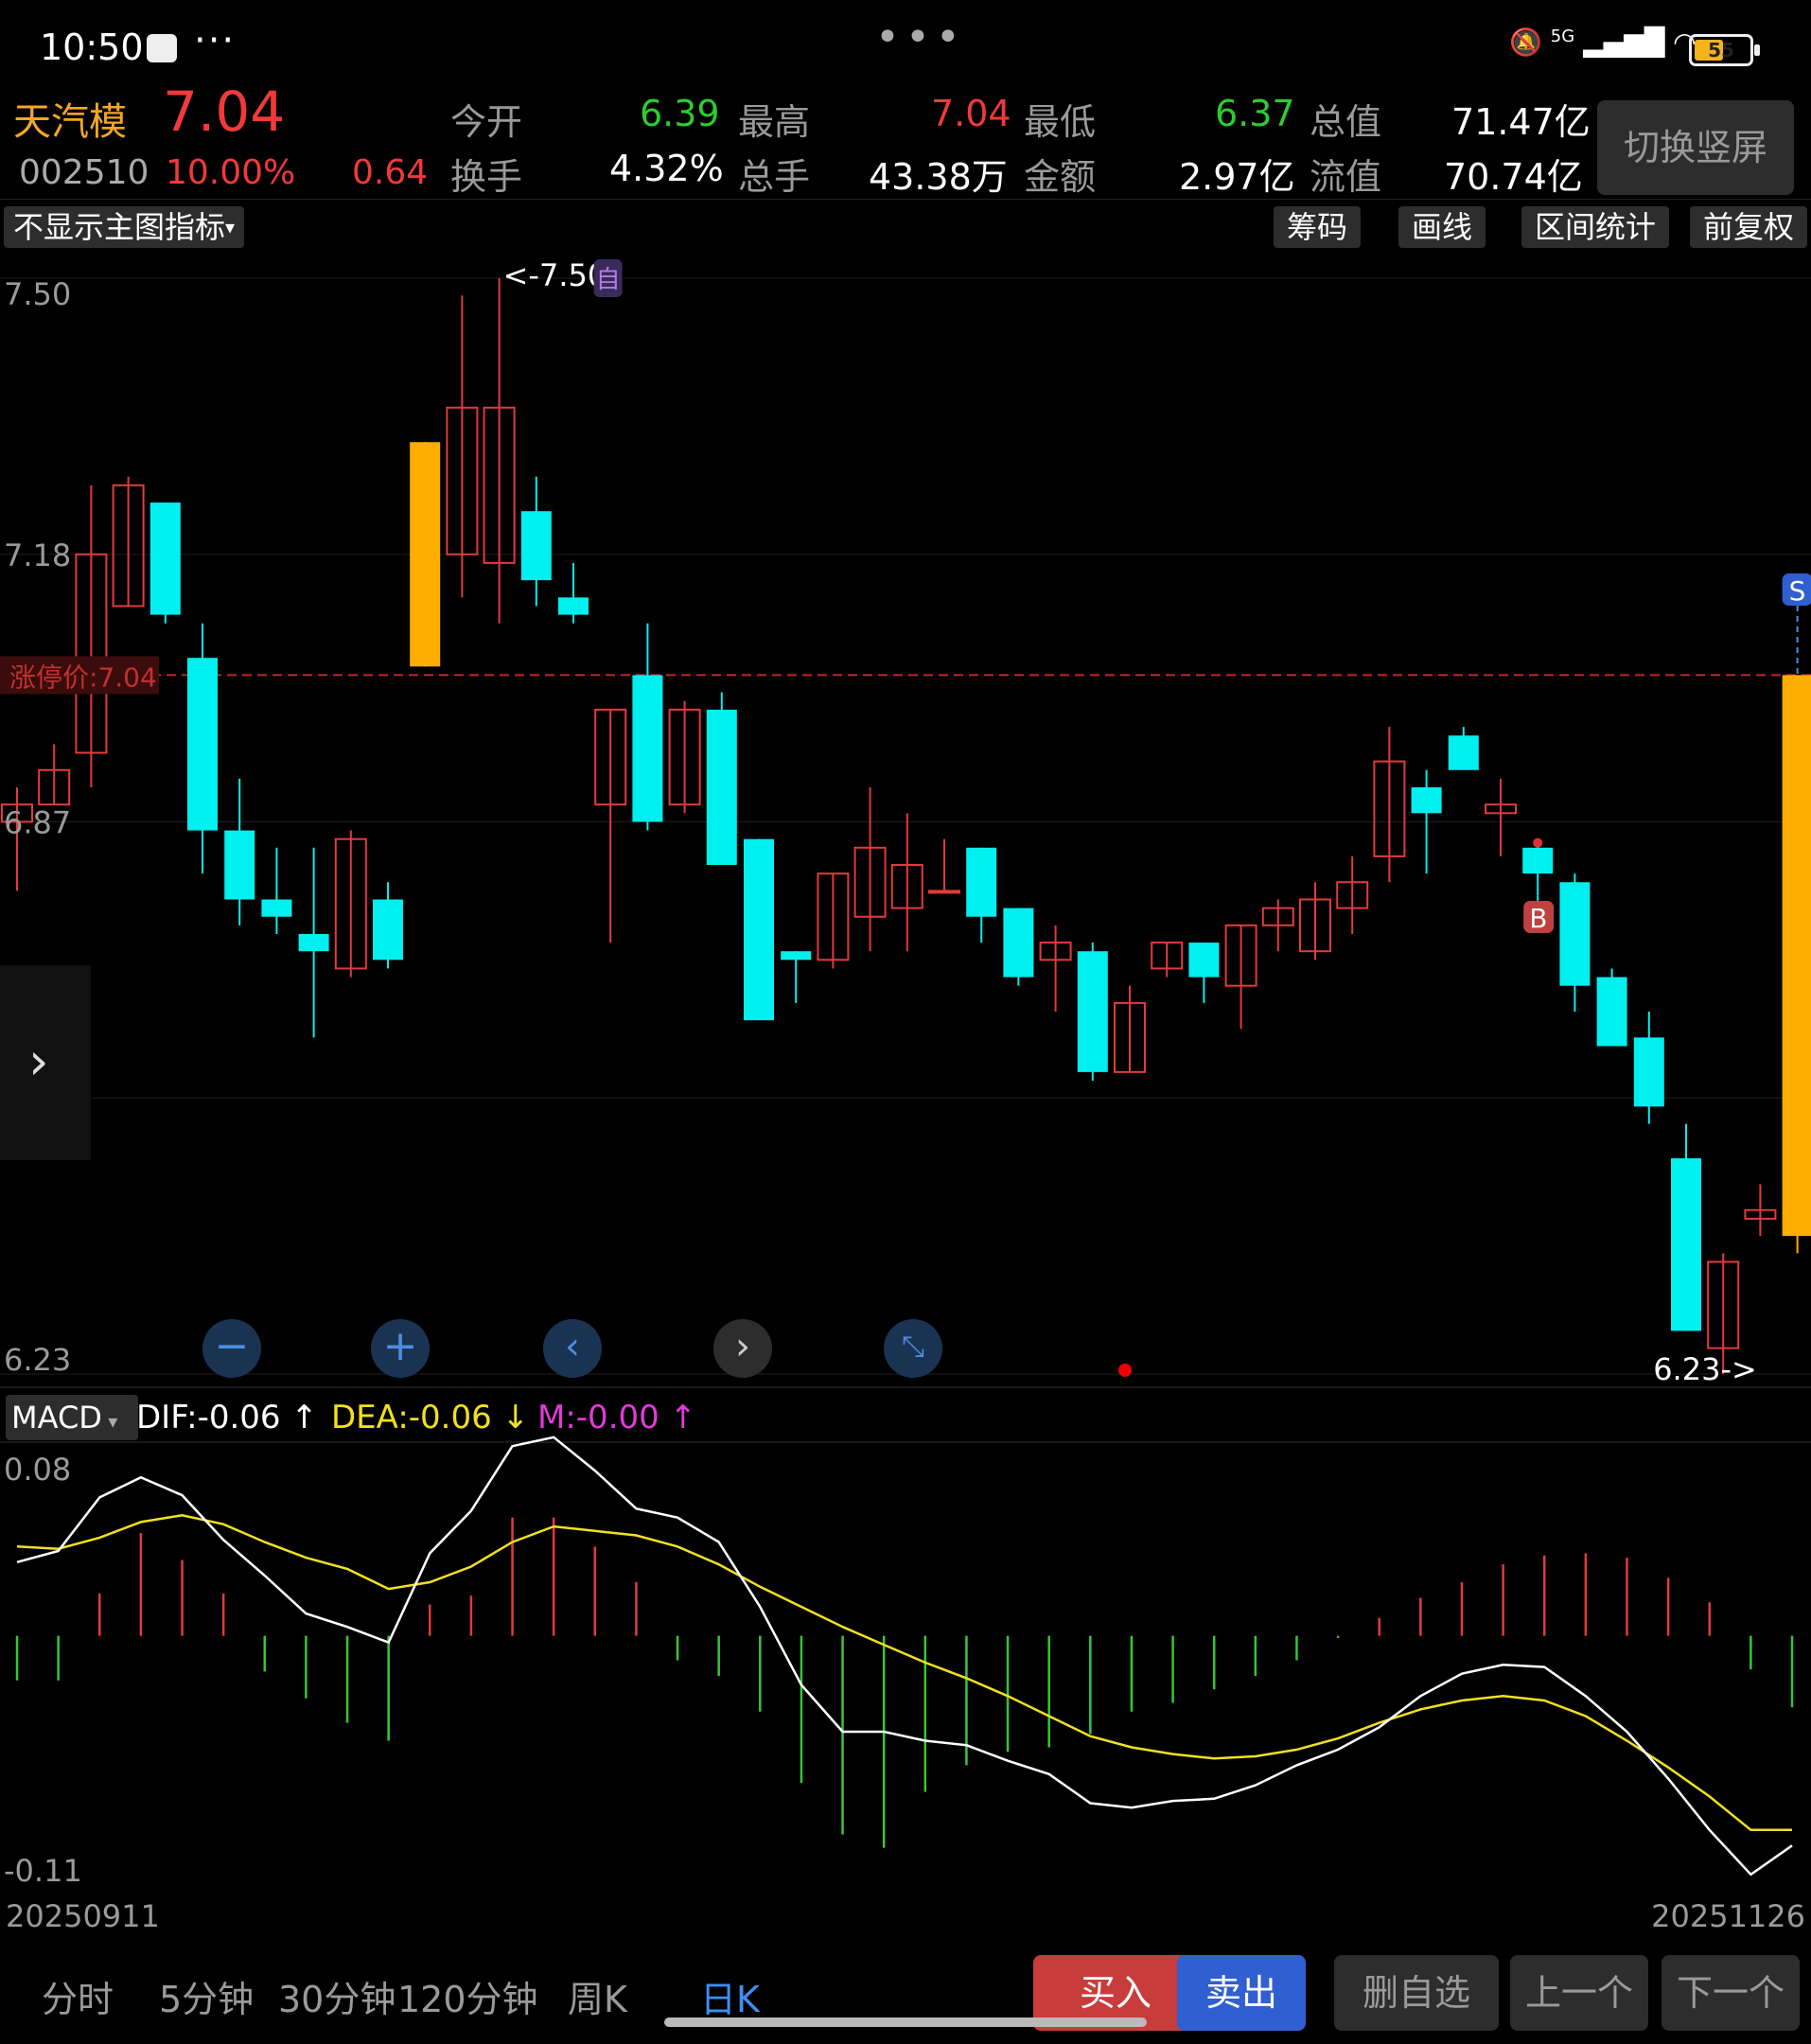 This screenshot has width=1811, height=2044. I want to click on min-price-label: 6.23->, so click(1705, 1369).